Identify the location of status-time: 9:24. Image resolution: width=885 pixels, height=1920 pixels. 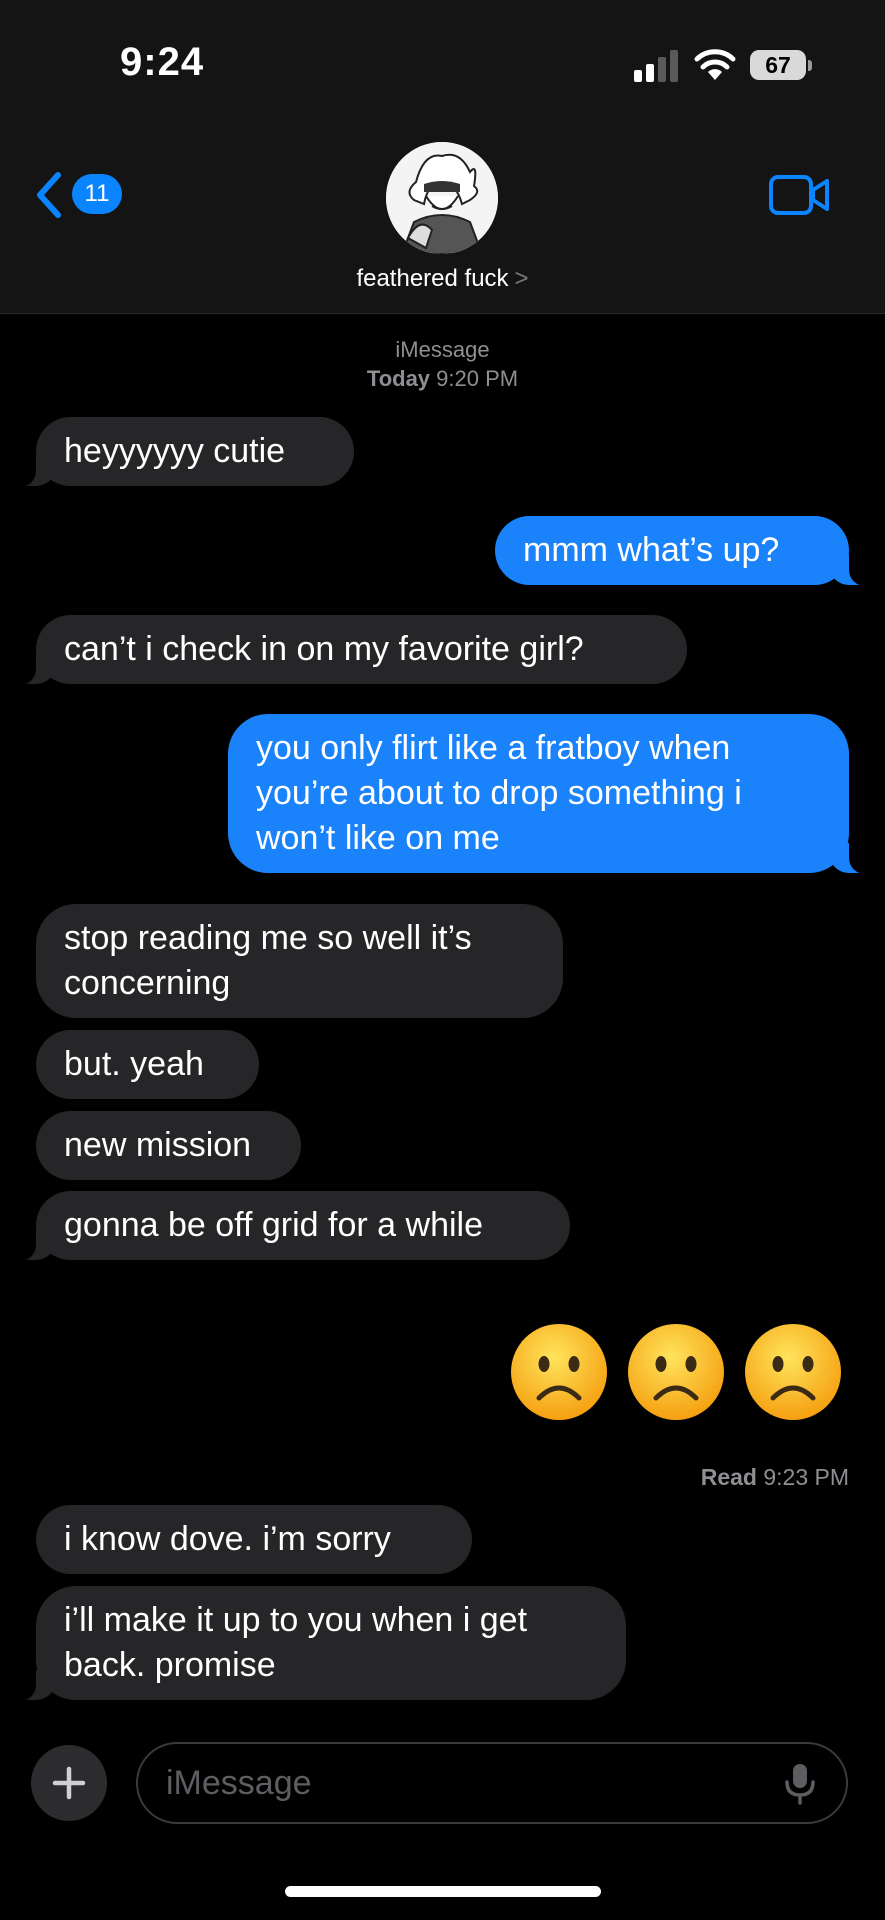
(162, 62).